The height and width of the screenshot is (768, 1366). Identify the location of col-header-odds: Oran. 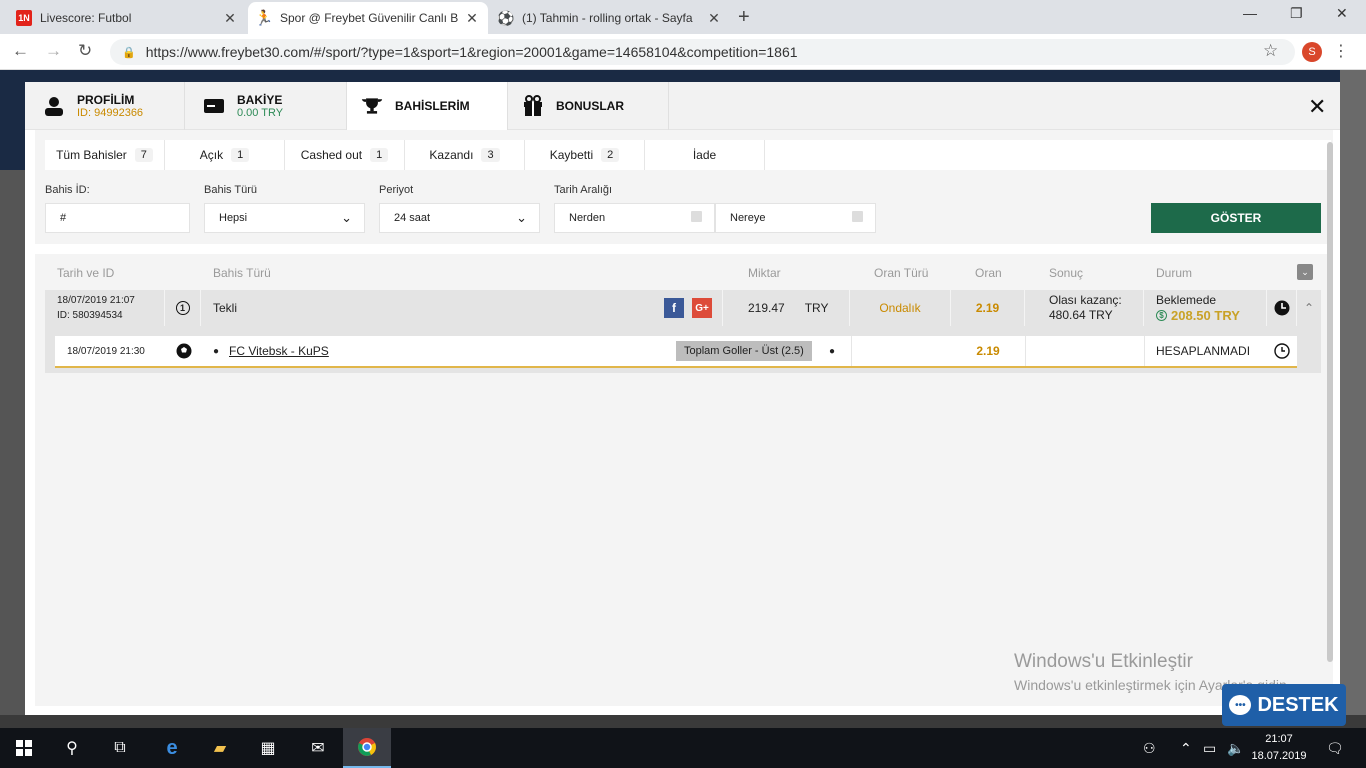
(988, 273).